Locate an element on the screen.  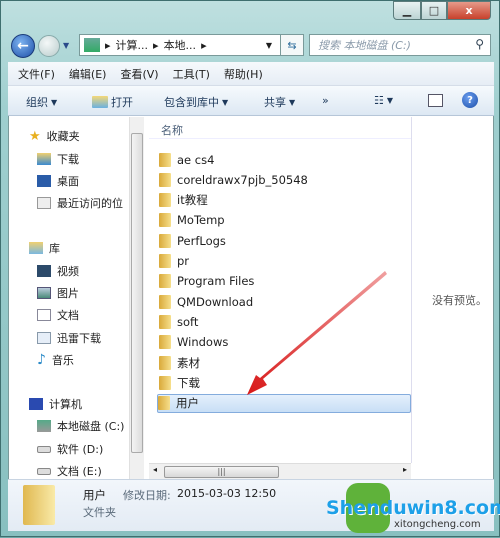
red-arrow-annotation is located at coordinates (317, 333).